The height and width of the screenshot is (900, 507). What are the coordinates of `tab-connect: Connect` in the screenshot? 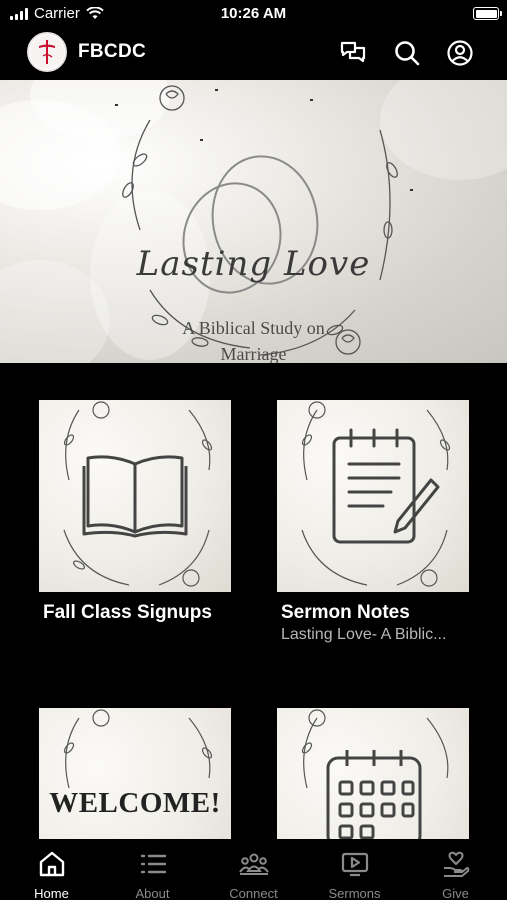 It's located at (253, 869).